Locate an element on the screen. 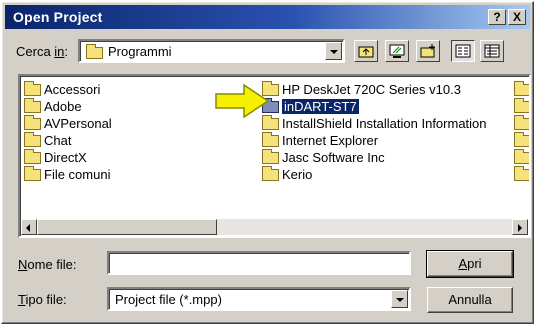 This screenshot has height=325, width=535. list-item: Adobe is located at coordinates (53, 106).